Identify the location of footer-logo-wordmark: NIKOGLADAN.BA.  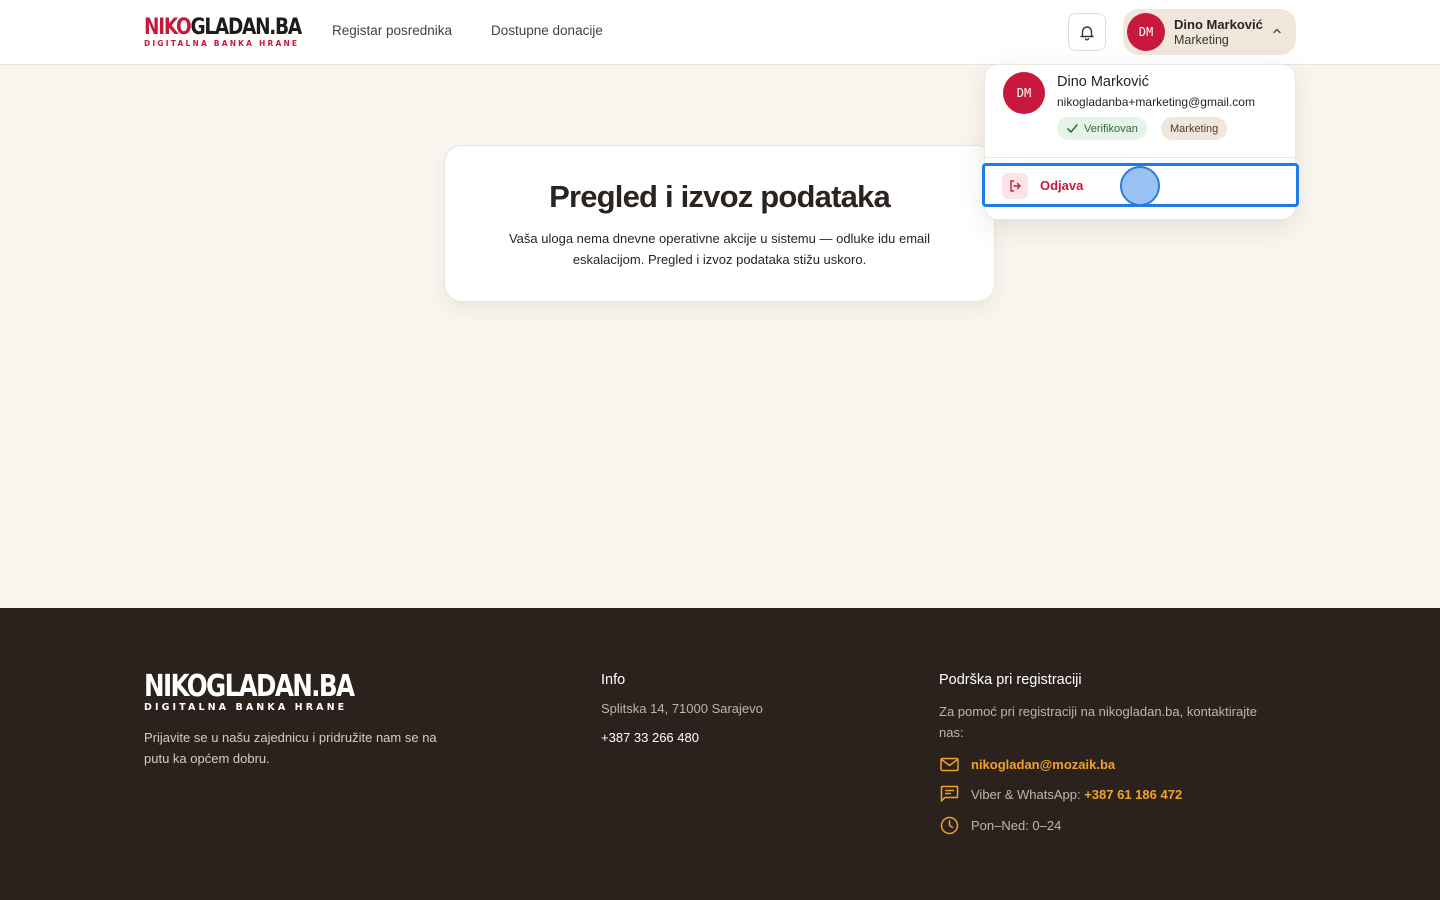
(249, 686).